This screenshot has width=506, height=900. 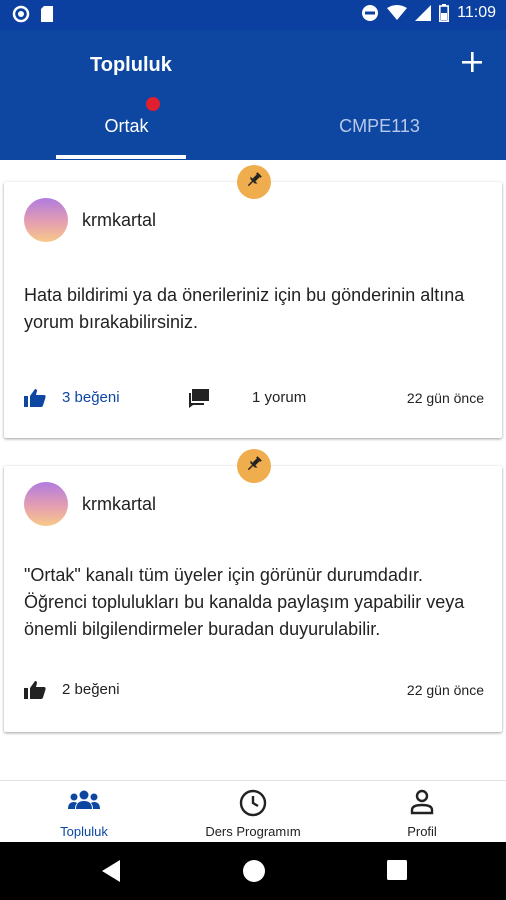 I want to click on plus-icon, so click(x=472, y=64).